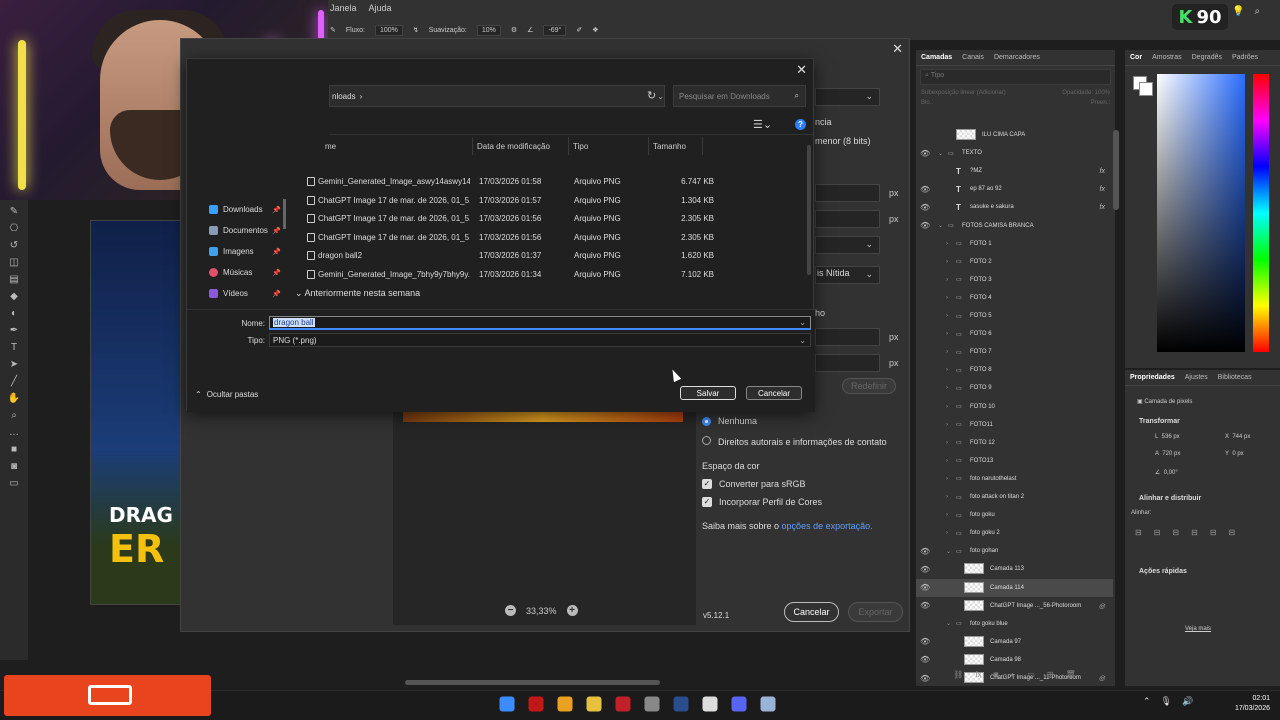 Image resolution: width=1280 pixels, height=720 pixels. What do you see at coordinates (847, 245) in the screenshot?
I see `resolution-dropdown: ⌄` at bounding box center [847, 245].